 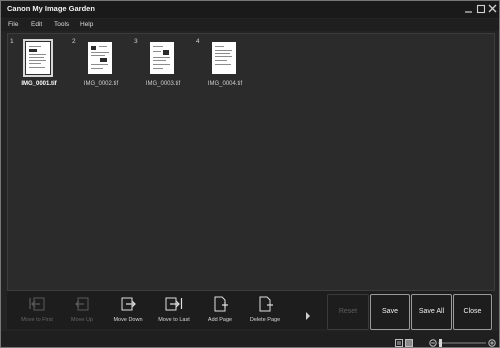 I want to click on zoom-slider, so click(x=462, y=340).